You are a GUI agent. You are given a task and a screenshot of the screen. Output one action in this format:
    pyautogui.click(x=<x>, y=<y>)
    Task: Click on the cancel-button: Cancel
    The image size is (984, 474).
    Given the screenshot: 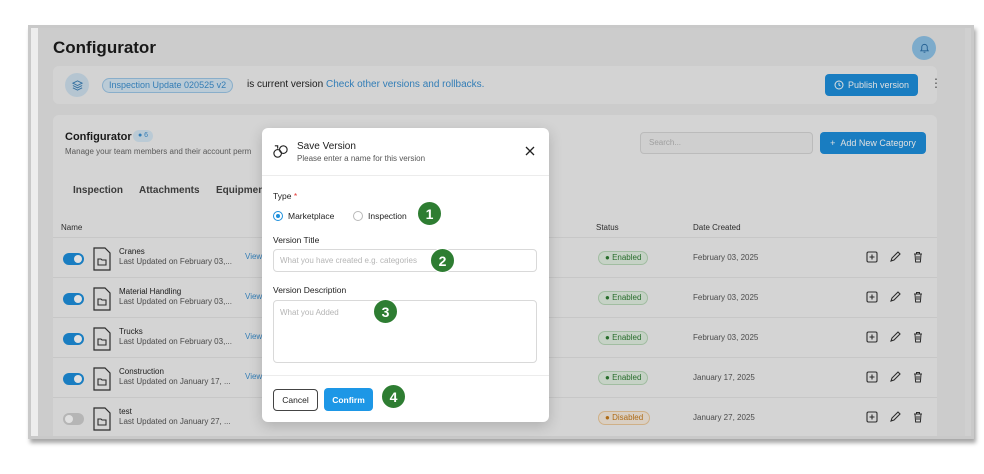 What is the action you would take?
    pyautogui.click(x=295, y=400)
    